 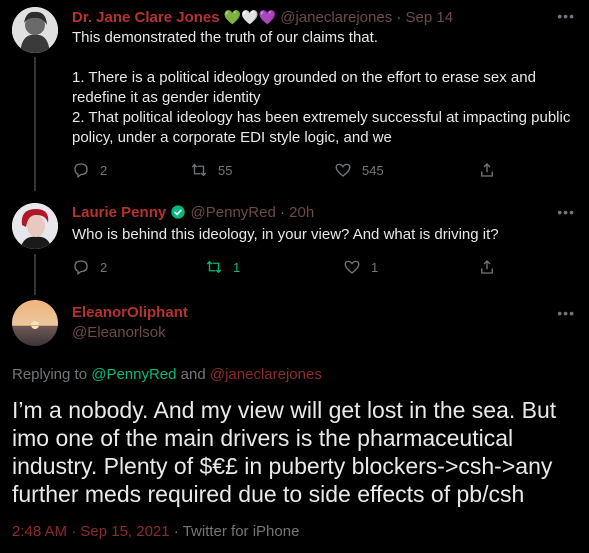 I want to click on purple-heart-icon: 💜, so click(x=267, y=17).